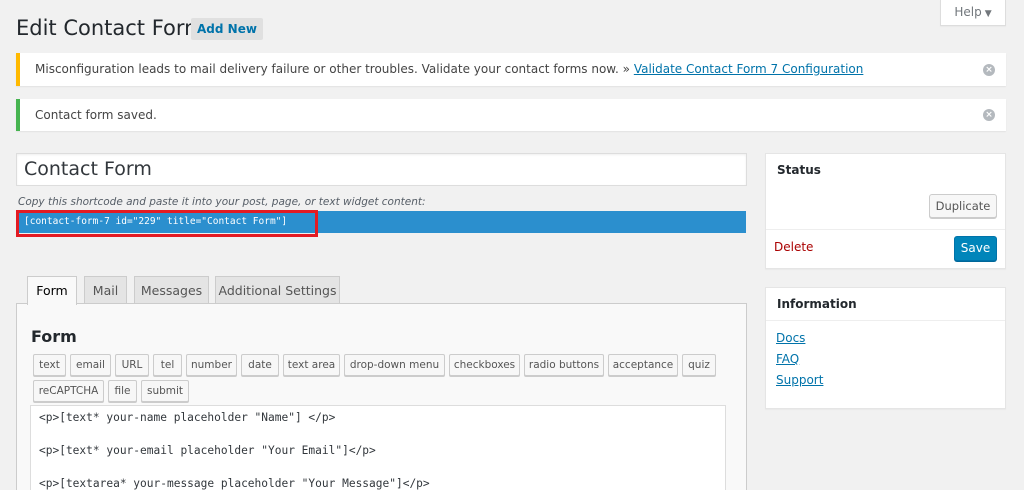 This screenshot has height=490, width=1024. Describe the element at coordinates (817, 304) in the screenshot. I see `information-title: Information` at that location.